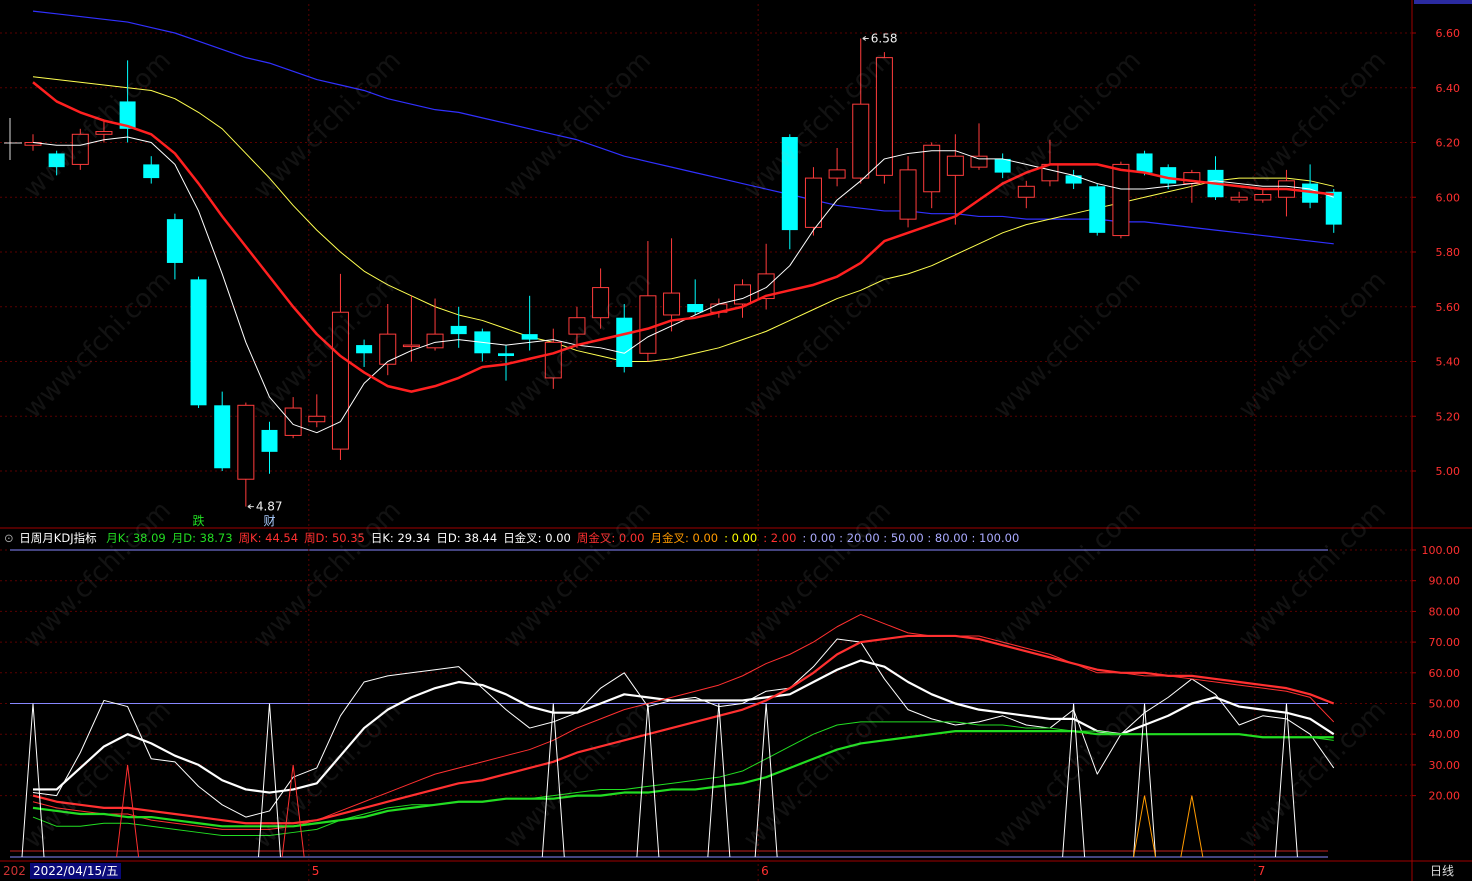  Describe the element at coordinates (202, 538) in the screenshot. I see `header-item-1: 月D: 38.73` at that location.